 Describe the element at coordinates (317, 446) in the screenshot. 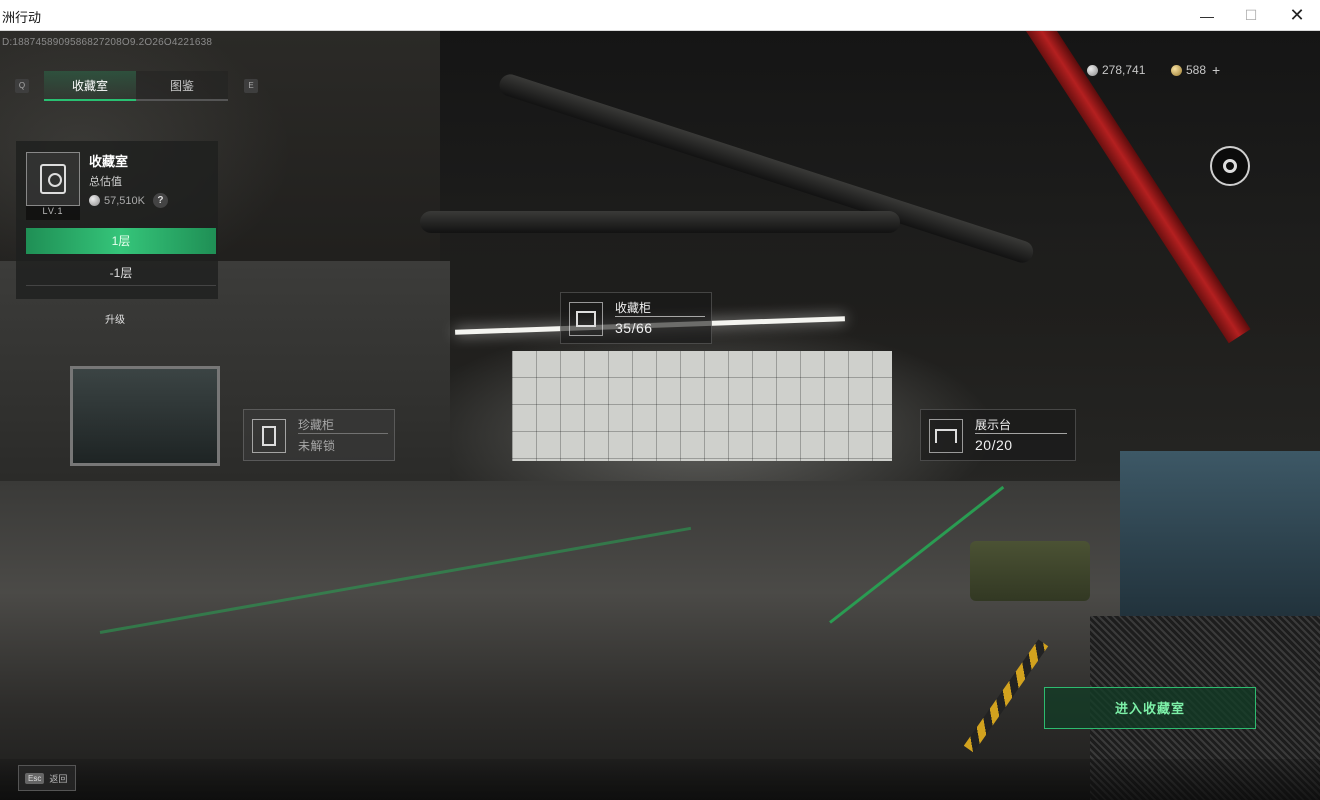

I see `poi-value: 未解锁` at that location.